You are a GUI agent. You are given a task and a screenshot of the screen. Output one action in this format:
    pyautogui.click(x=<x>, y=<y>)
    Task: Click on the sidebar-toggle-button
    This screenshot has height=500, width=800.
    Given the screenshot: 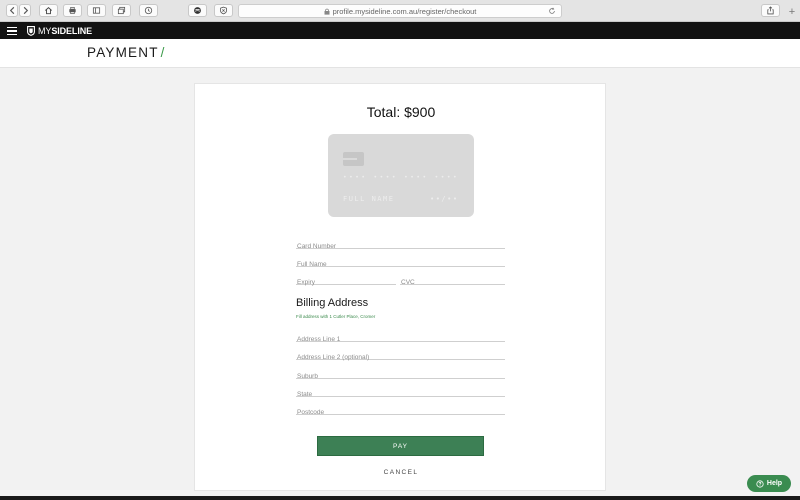 What is the action you would take?
    pyautogui.click(x=96, y=10)
    